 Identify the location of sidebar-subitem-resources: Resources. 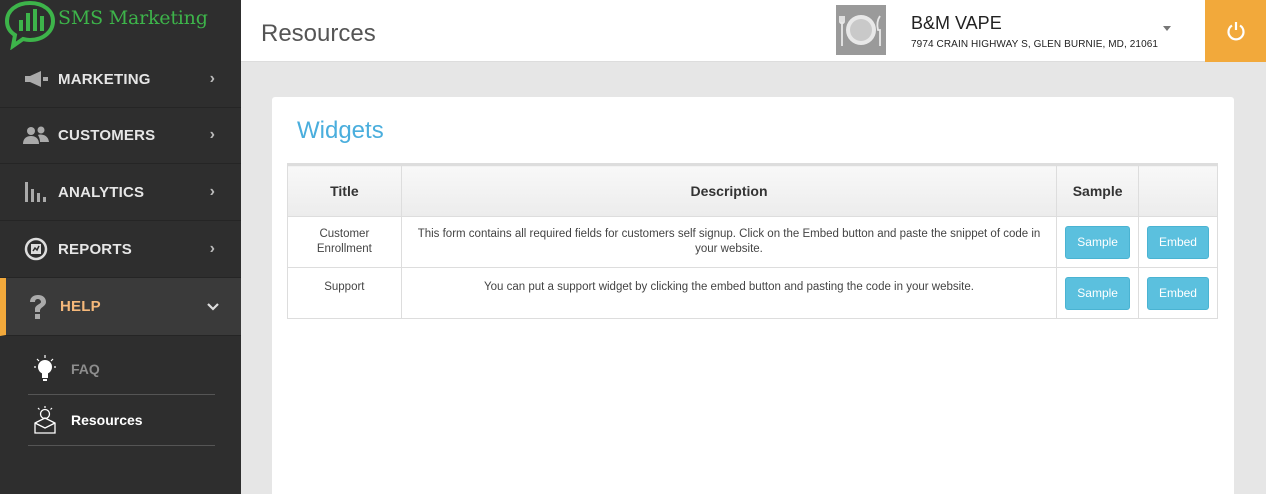
(121, 420).